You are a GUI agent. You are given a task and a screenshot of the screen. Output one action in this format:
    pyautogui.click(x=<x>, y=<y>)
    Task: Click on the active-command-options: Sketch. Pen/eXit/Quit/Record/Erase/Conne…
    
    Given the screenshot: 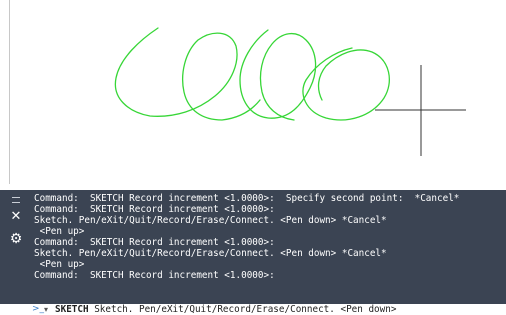 What is the action you would take?
    pyautogui.click(x=242, y=309)
    